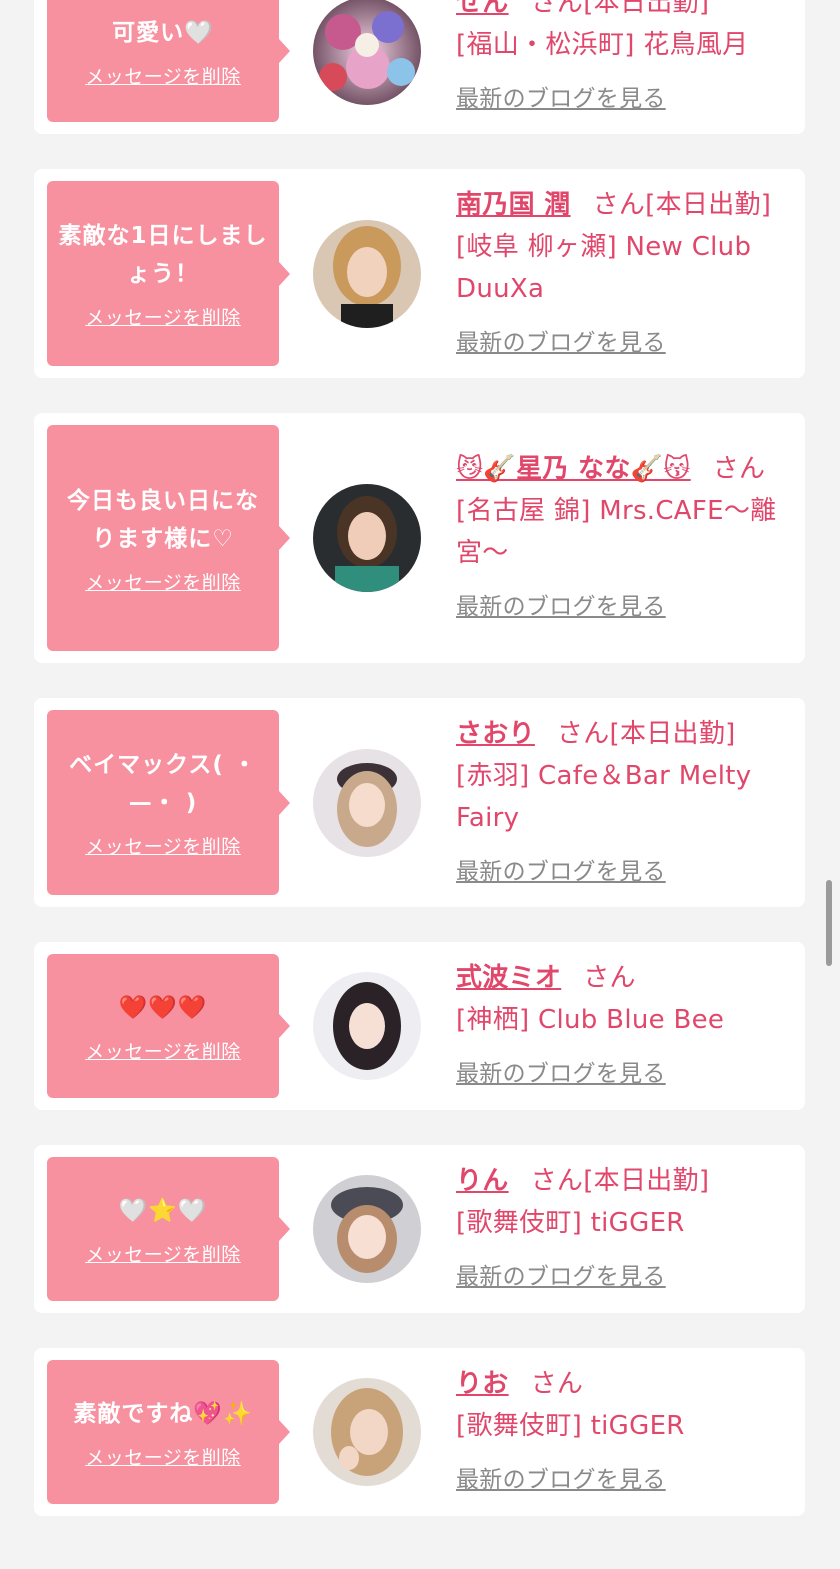  I want to click on cast-name-link: さおり, so click(495, 734).